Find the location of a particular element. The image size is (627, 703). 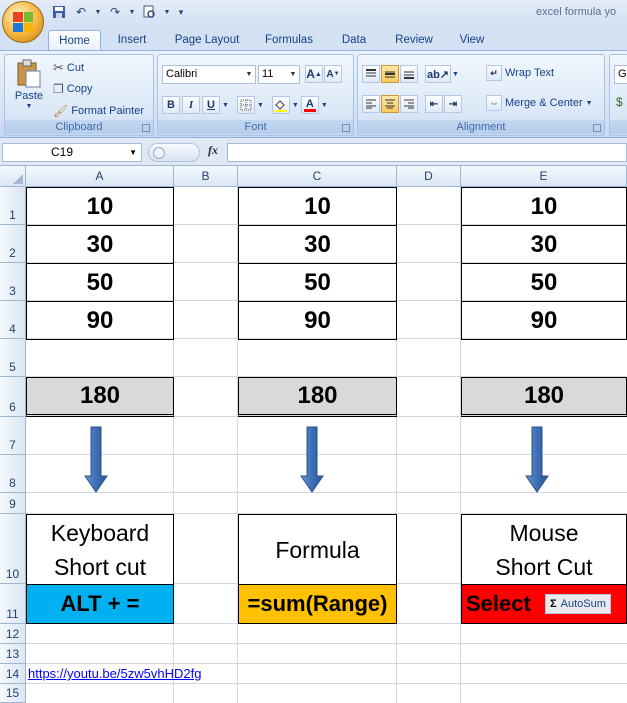

number-format-select: Ge is located at coordinates (620, 74).